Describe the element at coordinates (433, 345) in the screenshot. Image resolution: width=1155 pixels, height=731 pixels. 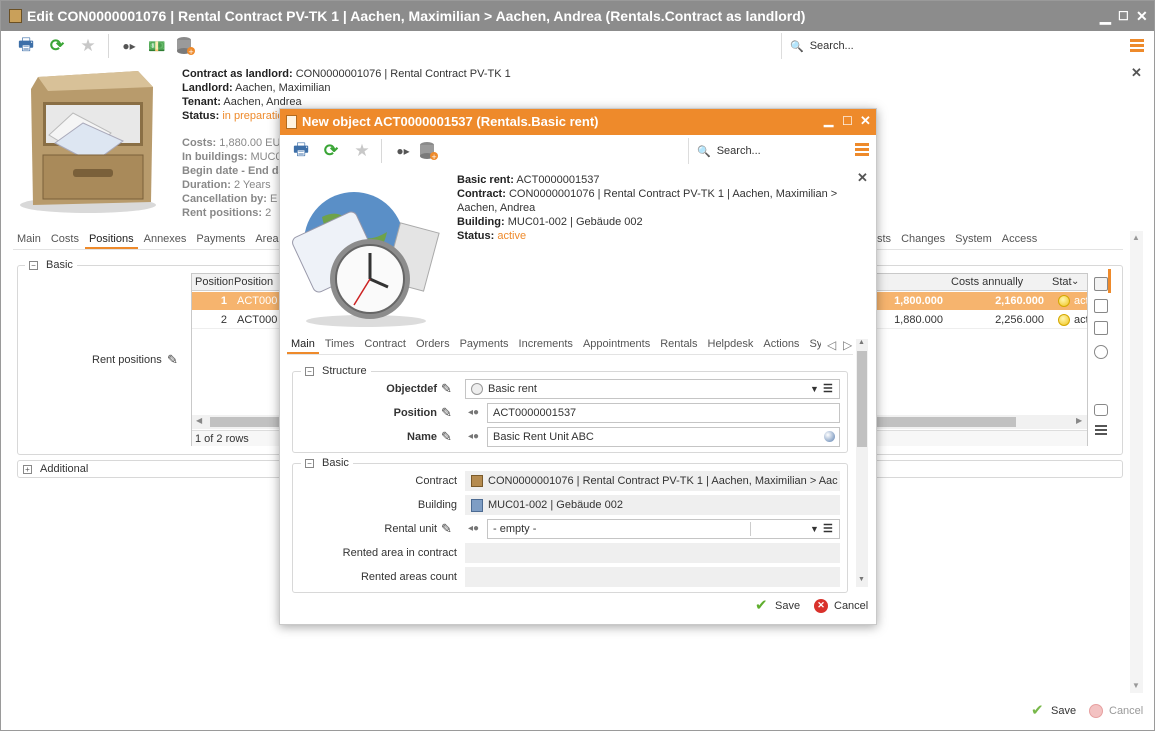
I see `tab-orders: Orders` at that location.